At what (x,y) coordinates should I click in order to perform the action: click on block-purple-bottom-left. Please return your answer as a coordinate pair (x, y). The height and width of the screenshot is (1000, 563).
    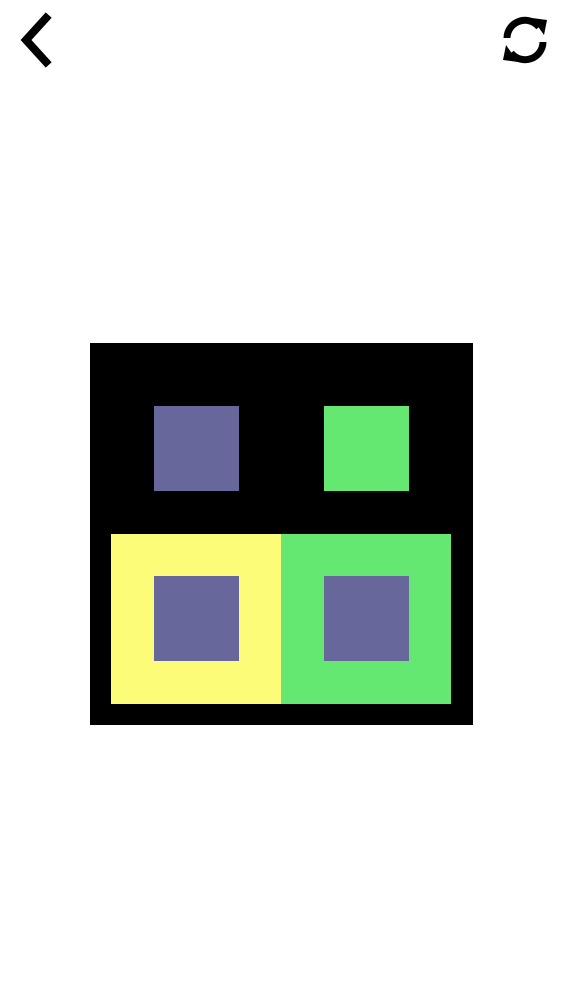
    Looking at the image, I should click on (196, 618).